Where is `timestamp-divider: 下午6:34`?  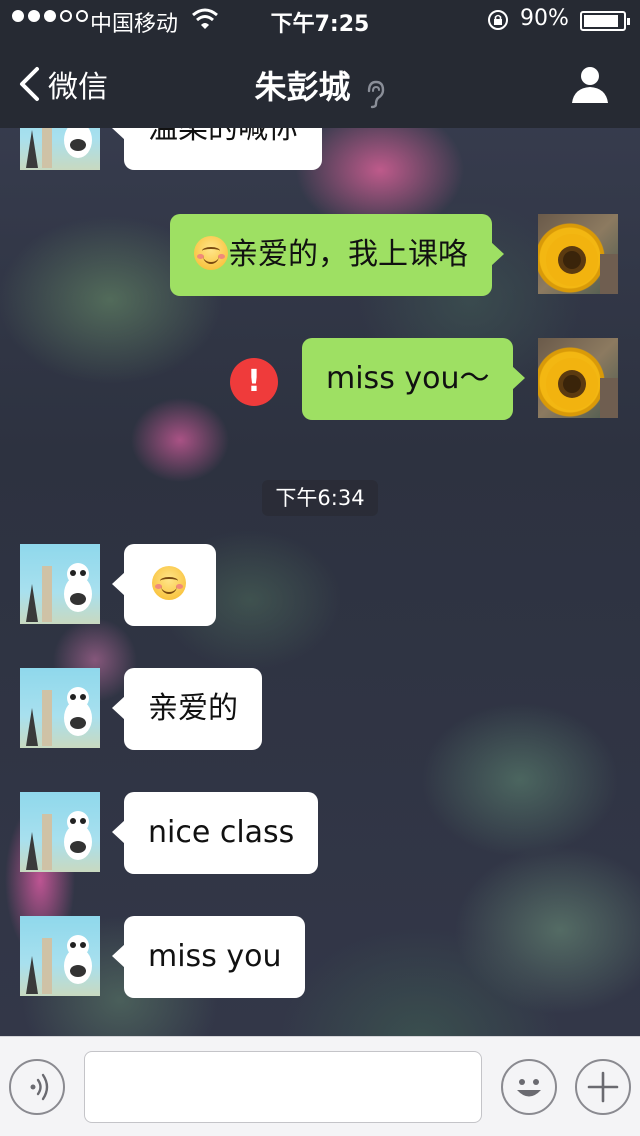
timestamp-divider: 下午6:34 is located at coordinates (320, 498).